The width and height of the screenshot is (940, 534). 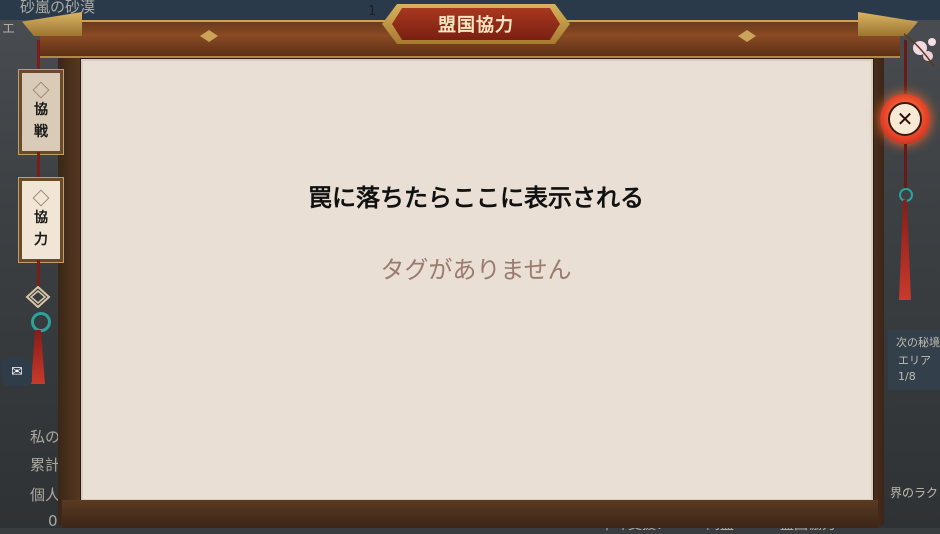 I want to click on tab-cooperation-battle: 協 戦, so click(x=41, y=112).